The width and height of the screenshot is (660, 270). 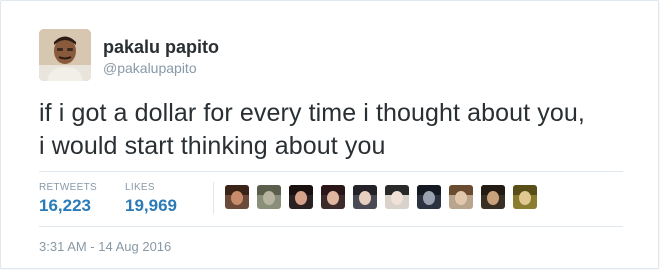 I want to click on tweet-header: pakalu papito @pakalupapito, so click(x=129, y=55).